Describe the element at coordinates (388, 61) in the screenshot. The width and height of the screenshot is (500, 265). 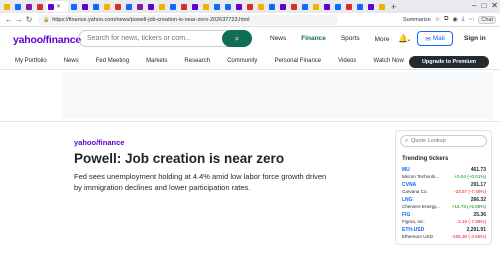
I see `subnav-watch-now: Watch Now` at that location.